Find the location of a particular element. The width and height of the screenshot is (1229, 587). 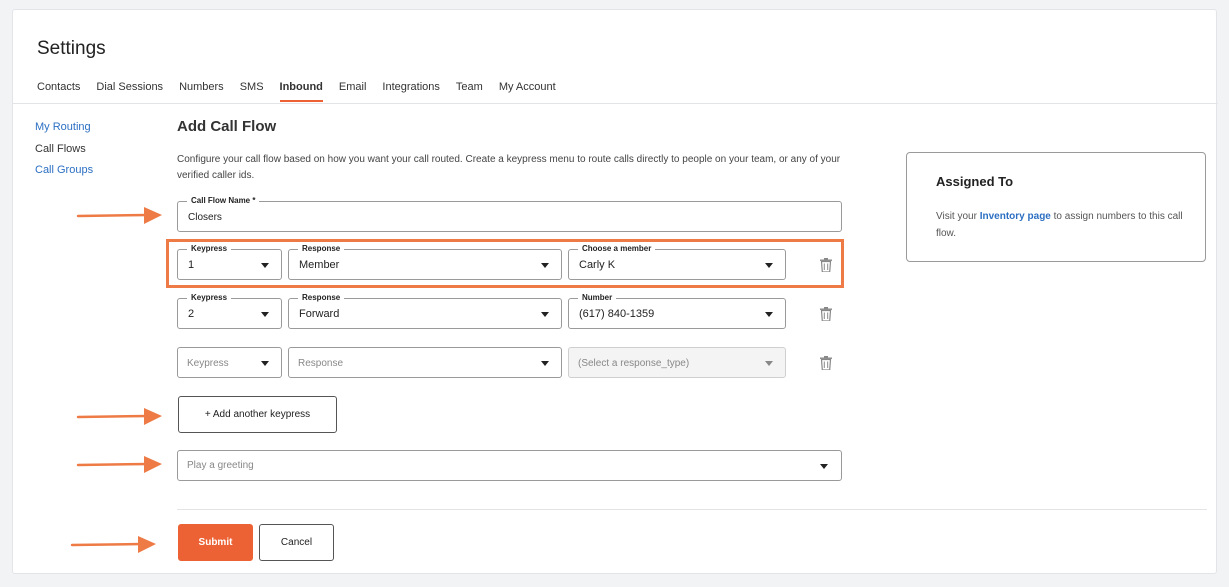

response-select-2: Response Forward is located at coordinates (425, 311).